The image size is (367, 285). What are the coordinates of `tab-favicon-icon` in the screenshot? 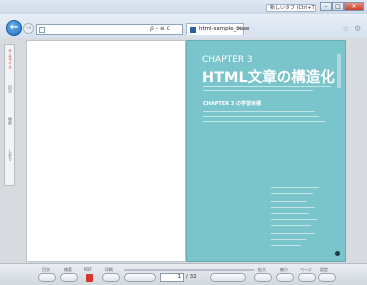 It's located at (193, 30).